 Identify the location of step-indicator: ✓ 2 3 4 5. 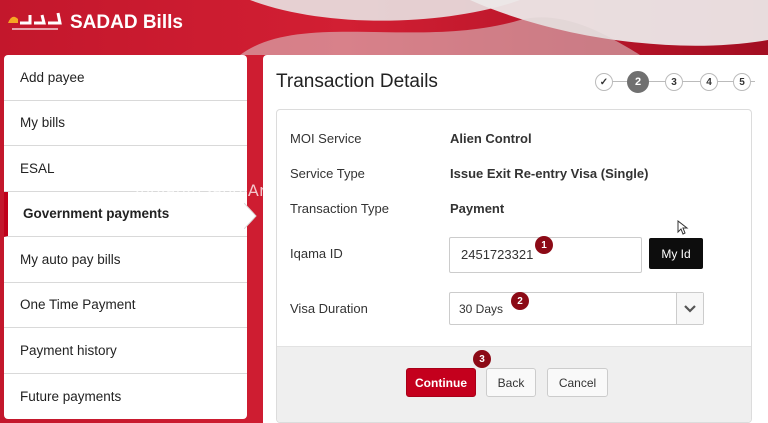
(680, 82).